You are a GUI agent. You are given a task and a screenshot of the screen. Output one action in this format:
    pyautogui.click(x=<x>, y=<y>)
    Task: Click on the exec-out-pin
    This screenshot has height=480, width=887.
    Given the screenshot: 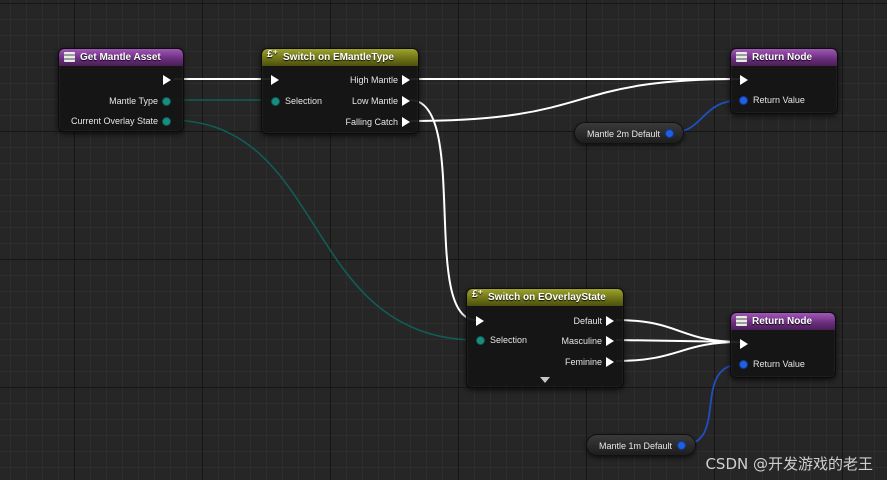 What is the action you would take?
    pyautogui.click(x=167, y=80)
    